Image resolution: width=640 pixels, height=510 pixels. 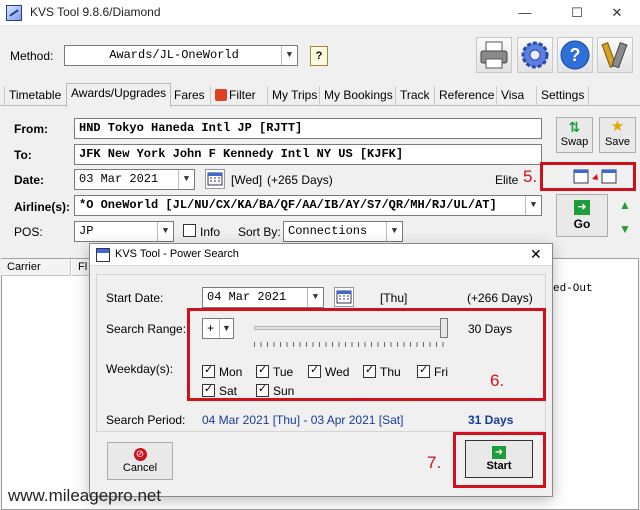 I want to click on tab-timetable: Timetable, so click(x=34, y=96).